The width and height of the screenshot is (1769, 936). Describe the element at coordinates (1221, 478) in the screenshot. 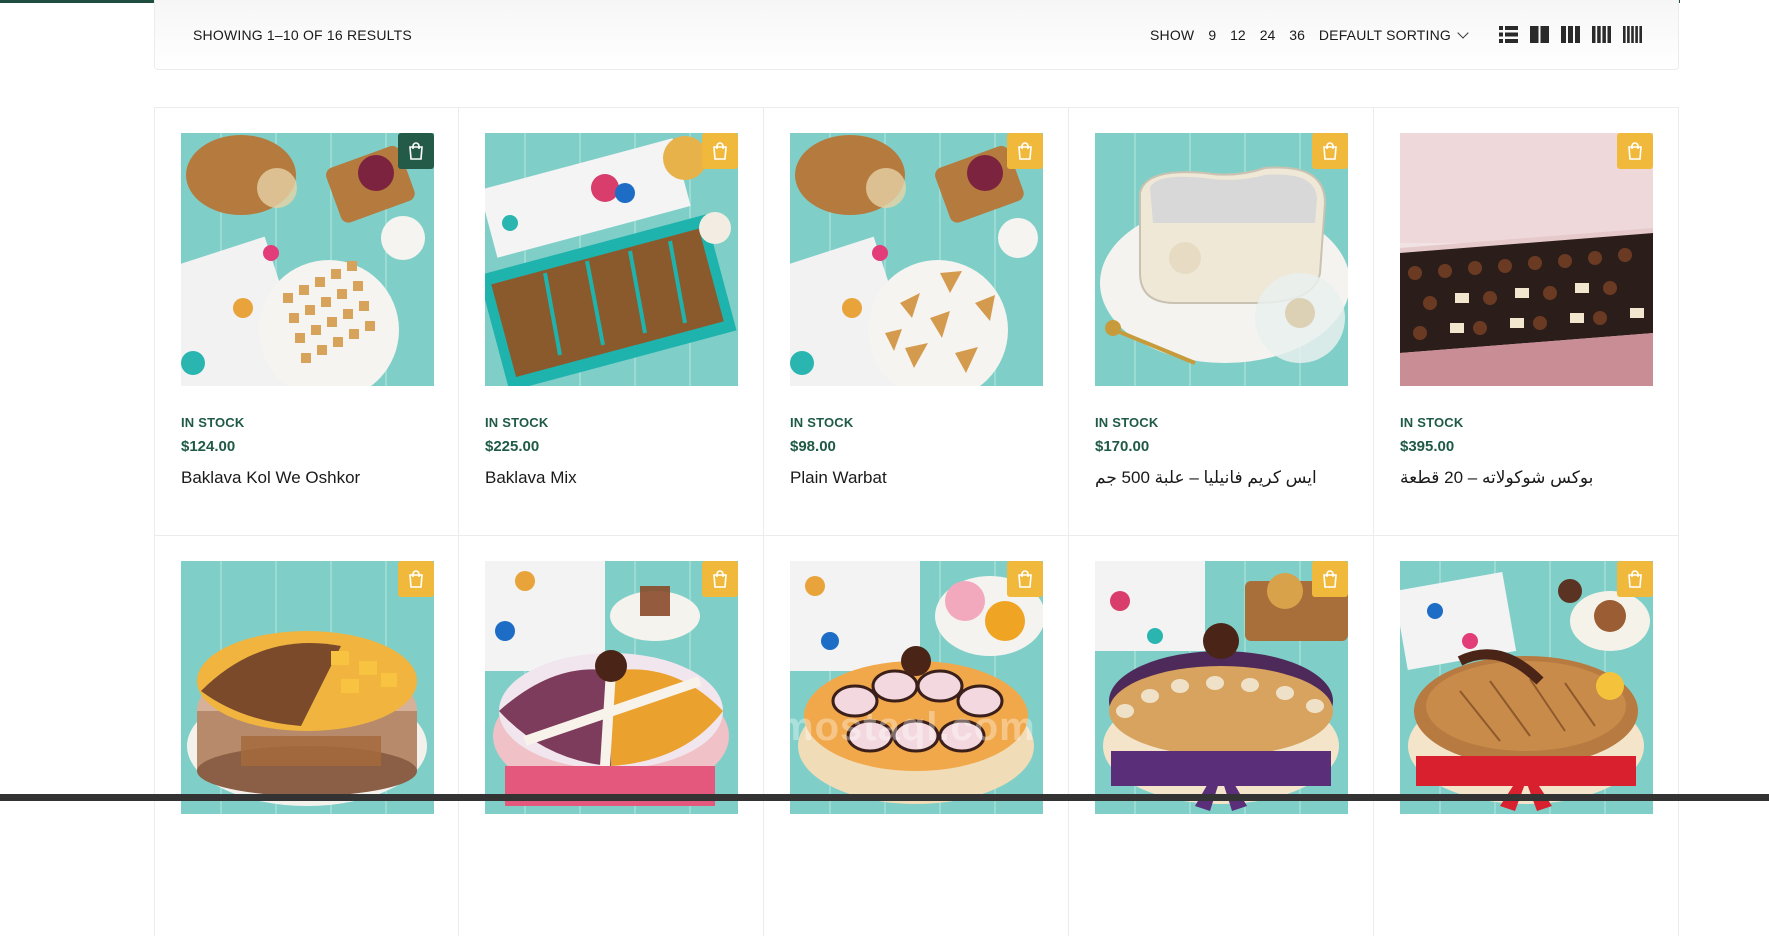

I see `product-title: ايس كريم فانيليا – علبة 500 جم` at that location.